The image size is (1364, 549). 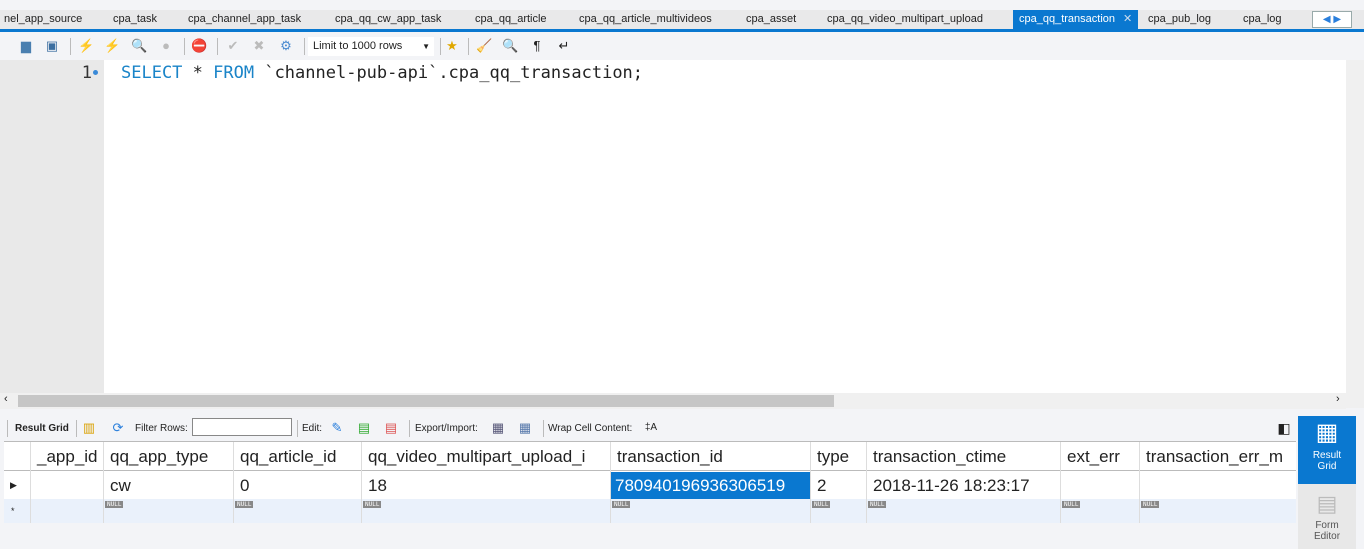 I want to click on add-row-icon: ▤, so click(x=364, y=428).